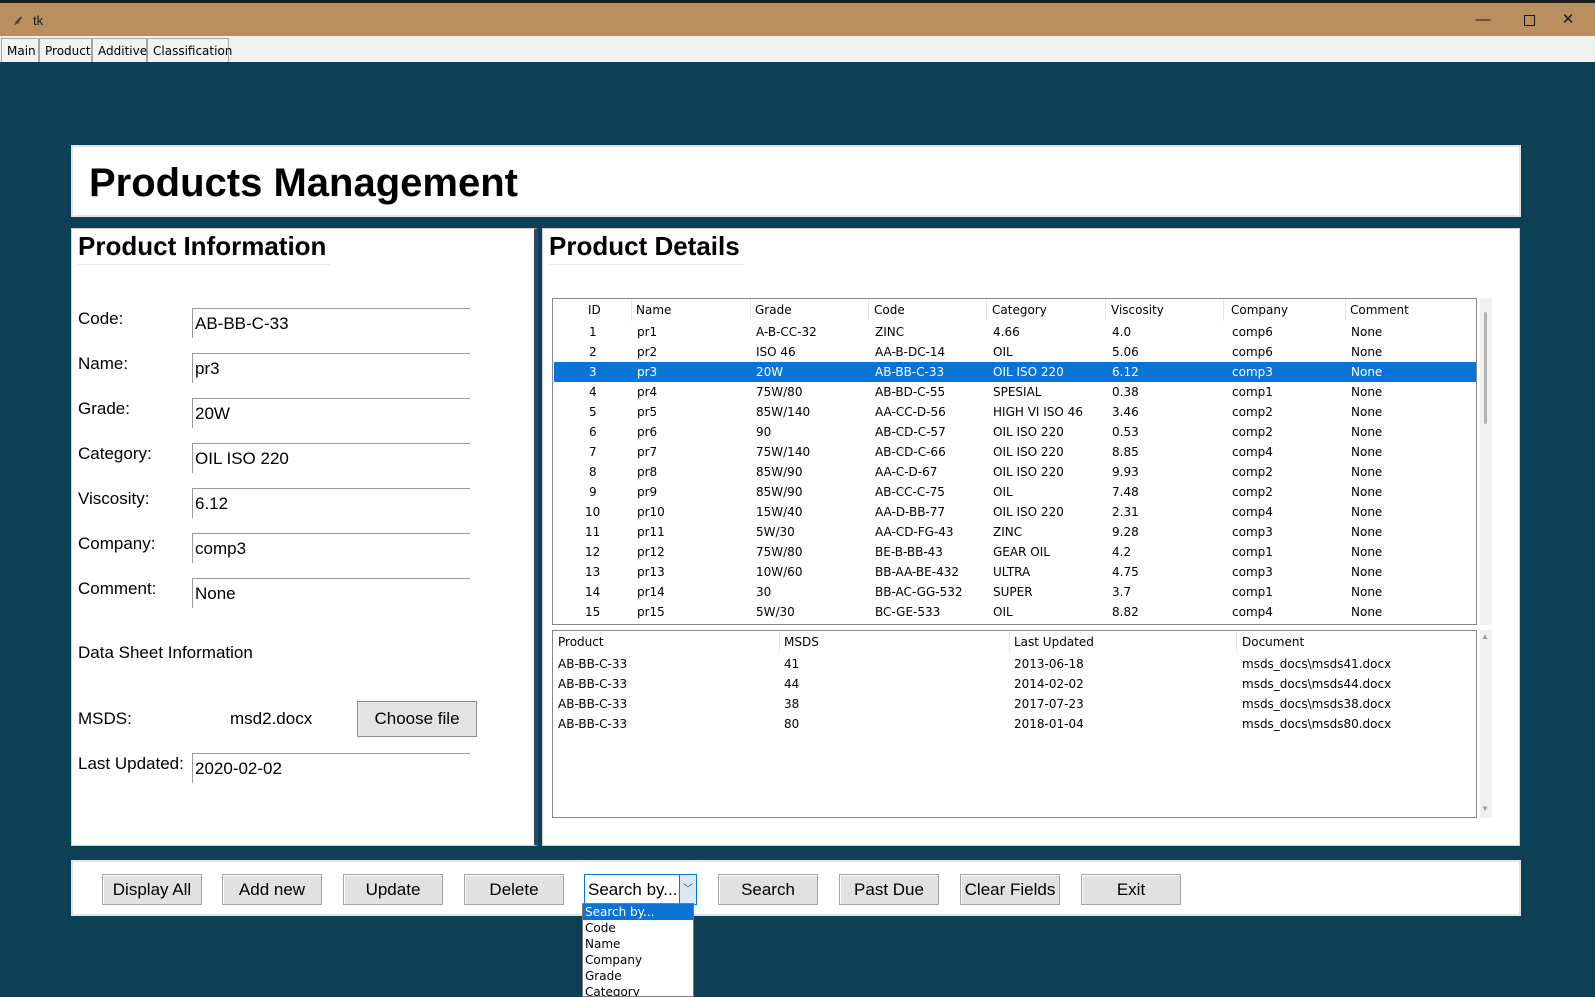  I want to click on table-row: 2 pr2 ISO 46 AA-B-DC-14 OIL 5.06 comp6 None, so click(1015, 352).